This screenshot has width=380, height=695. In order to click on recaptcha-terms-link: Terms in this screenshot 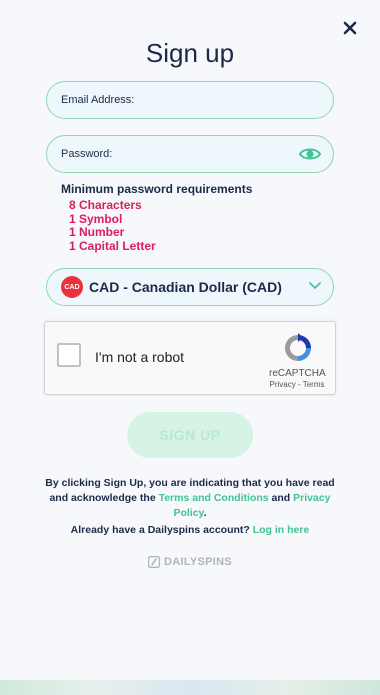, I will do `click(314, 384)`.